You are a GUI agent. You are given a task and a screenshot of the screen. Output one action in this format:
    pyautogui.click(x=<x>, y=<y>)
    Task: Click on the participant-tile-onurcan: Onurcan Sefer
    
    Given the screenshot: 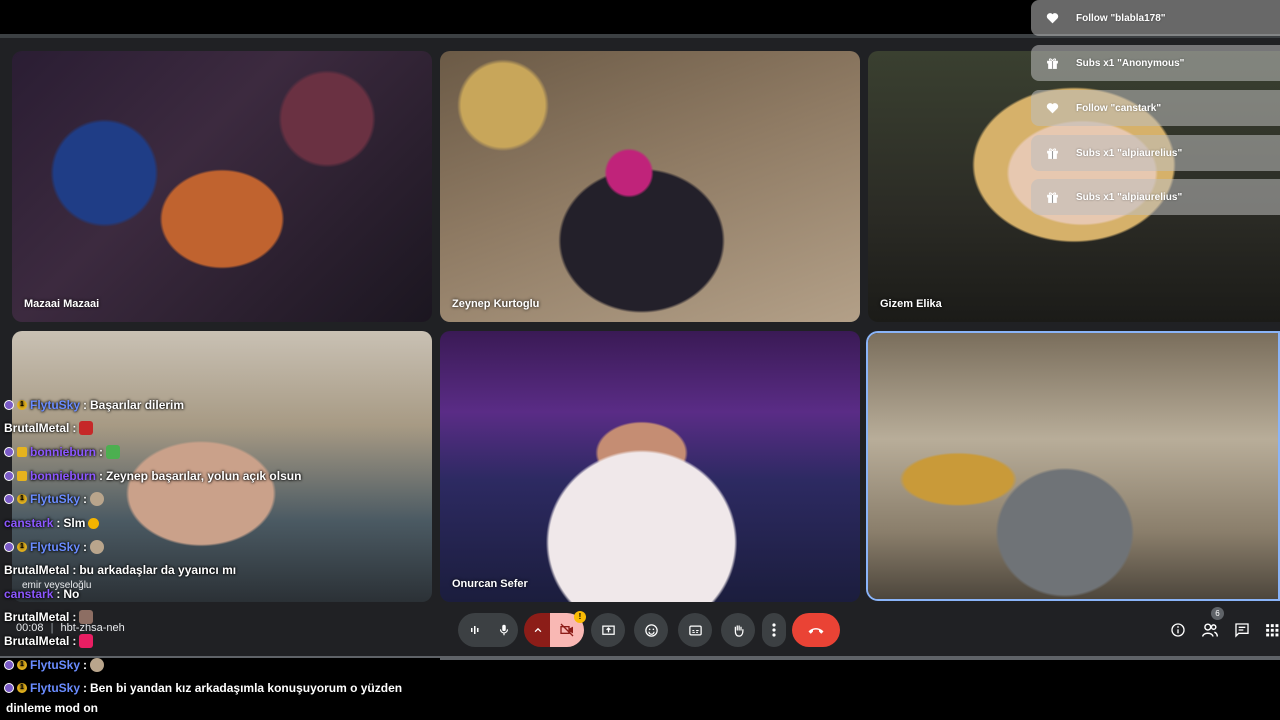 What is the action you would take?
    pyautogui.click(x=650, y=466)
    